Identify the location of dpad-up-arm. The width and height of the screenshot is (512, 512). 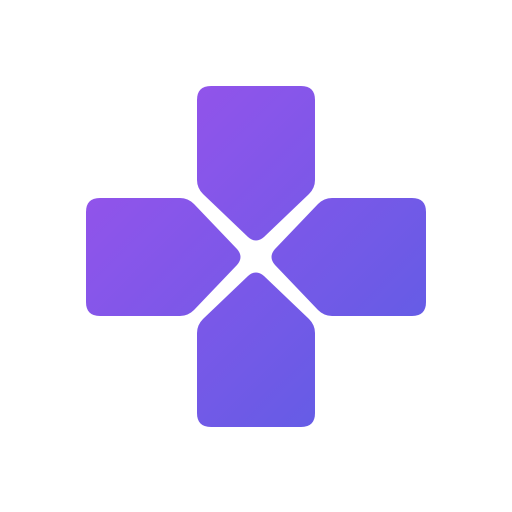
(256, 163).